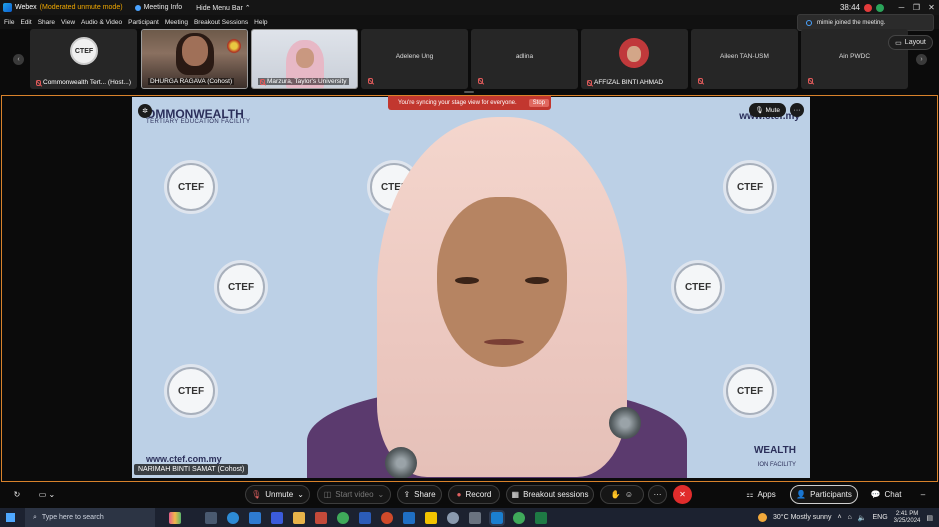 This screenshot has width=939, height=527. I want to click on unmute-label: Unmute, so click(279, 494).